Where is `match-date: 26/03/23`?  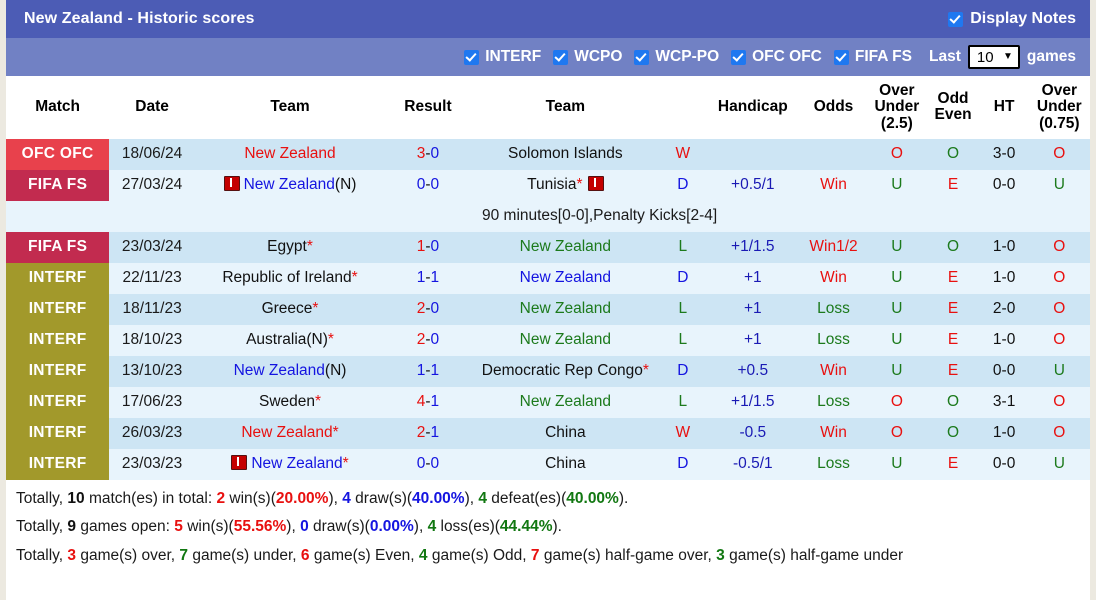
match-date: 26/03/23 is located at coordinates (152, 433).